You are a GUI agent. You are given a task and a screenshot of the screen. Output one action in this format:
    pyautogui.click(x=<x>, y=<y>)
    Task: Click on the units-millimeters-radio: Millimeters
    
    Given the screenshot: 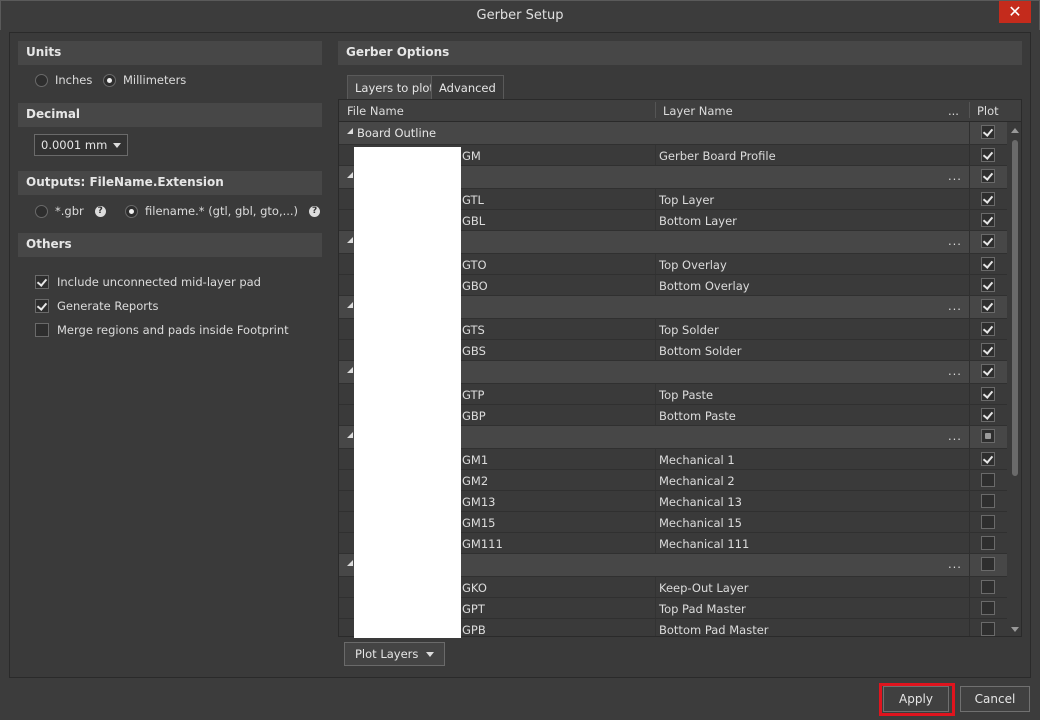 What is the action you would take?
    pyautogui.click(x=144, y=80)
    